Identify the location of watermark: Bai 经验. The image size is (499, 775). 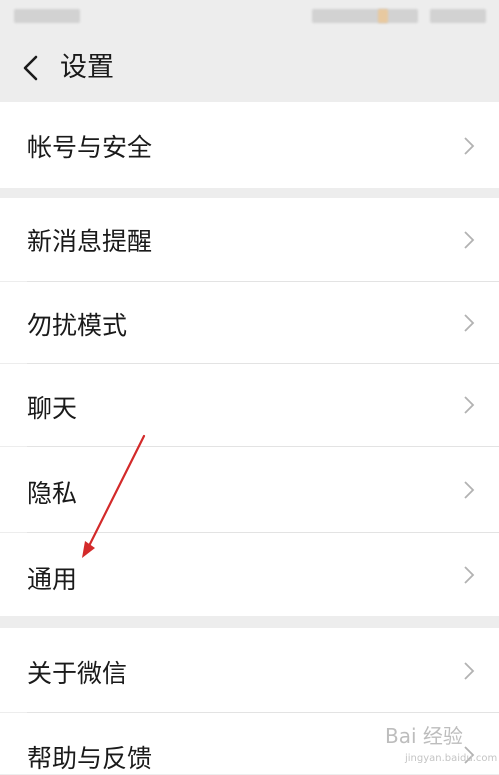
(424, 736).